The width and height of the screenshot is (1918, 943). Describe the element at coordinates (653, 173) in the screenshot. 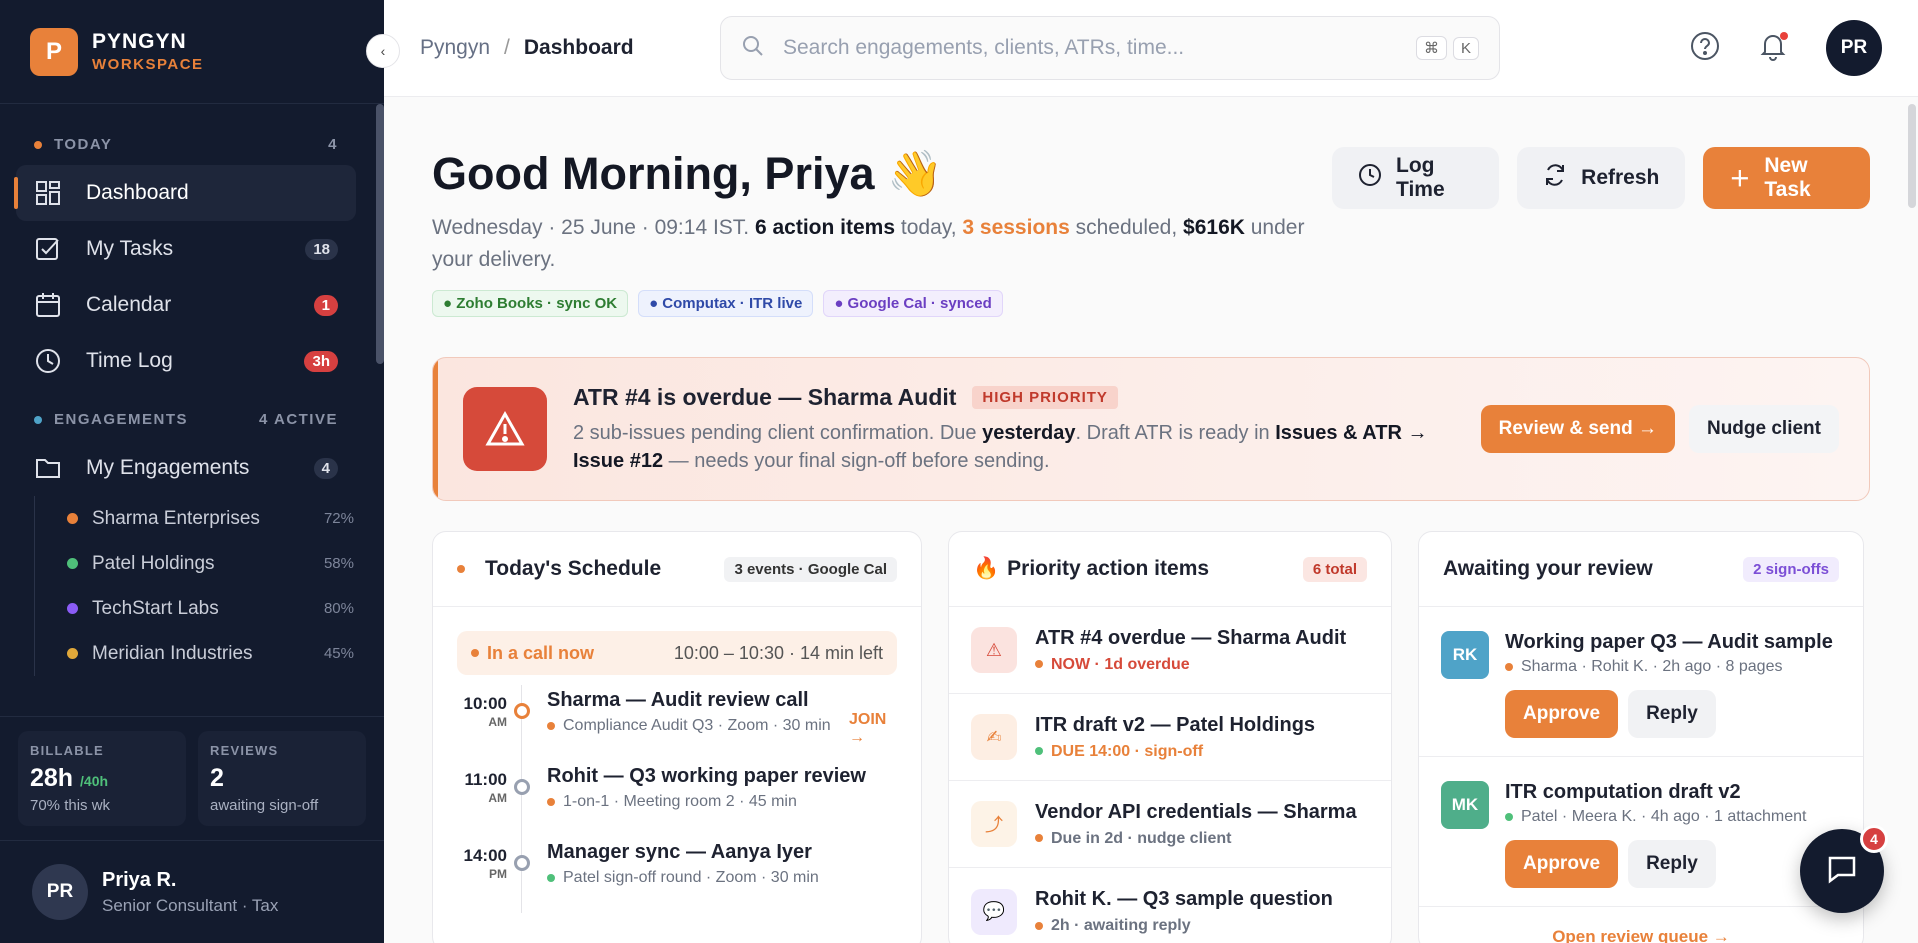

I see `greeting-text: Good Morning, Priya` at that location.